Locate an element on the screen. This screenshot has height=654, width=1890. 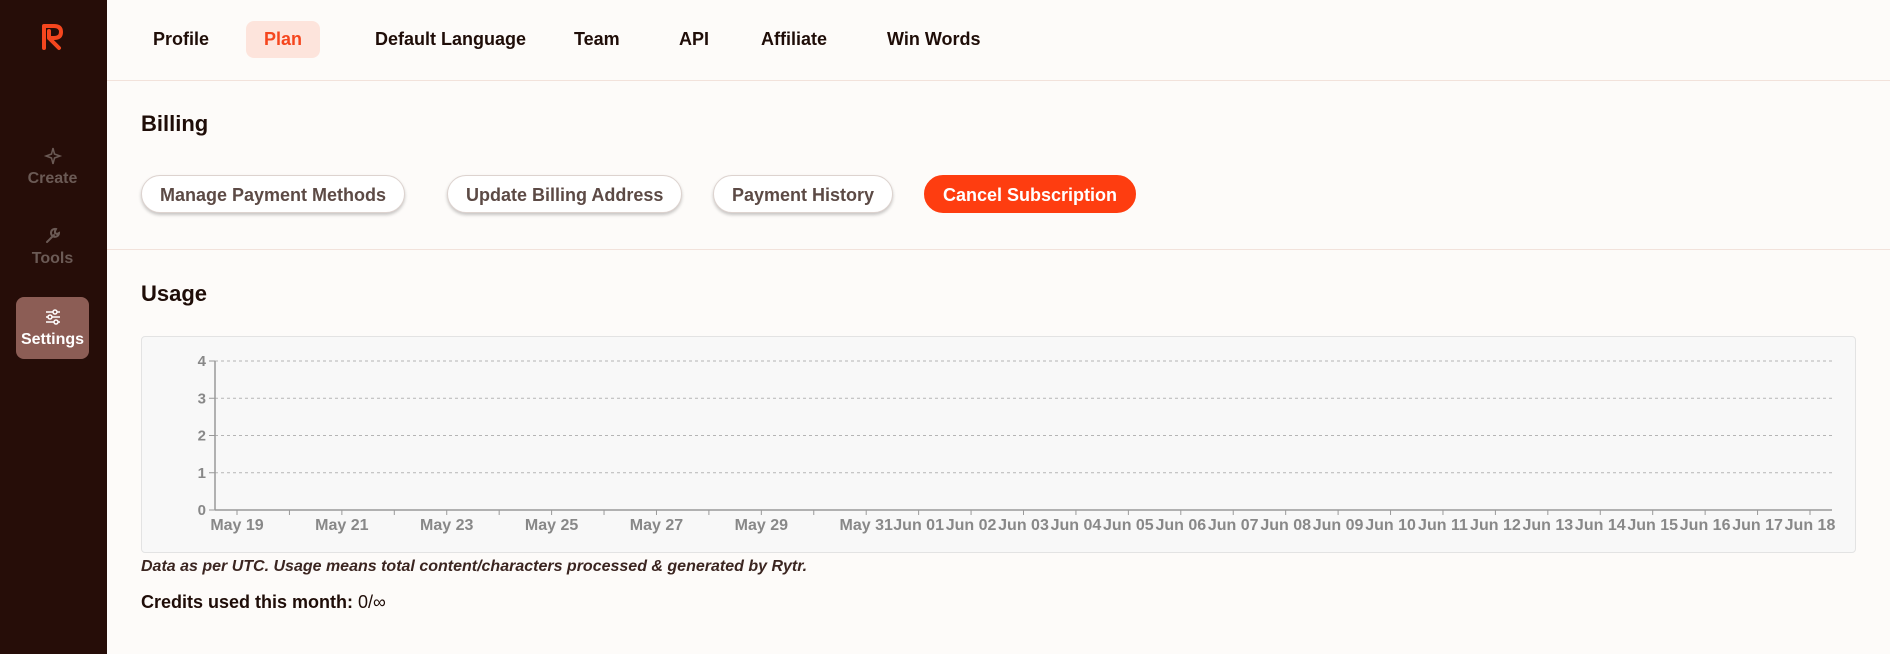
tab-team: Team is located at coordinates (597, 39).